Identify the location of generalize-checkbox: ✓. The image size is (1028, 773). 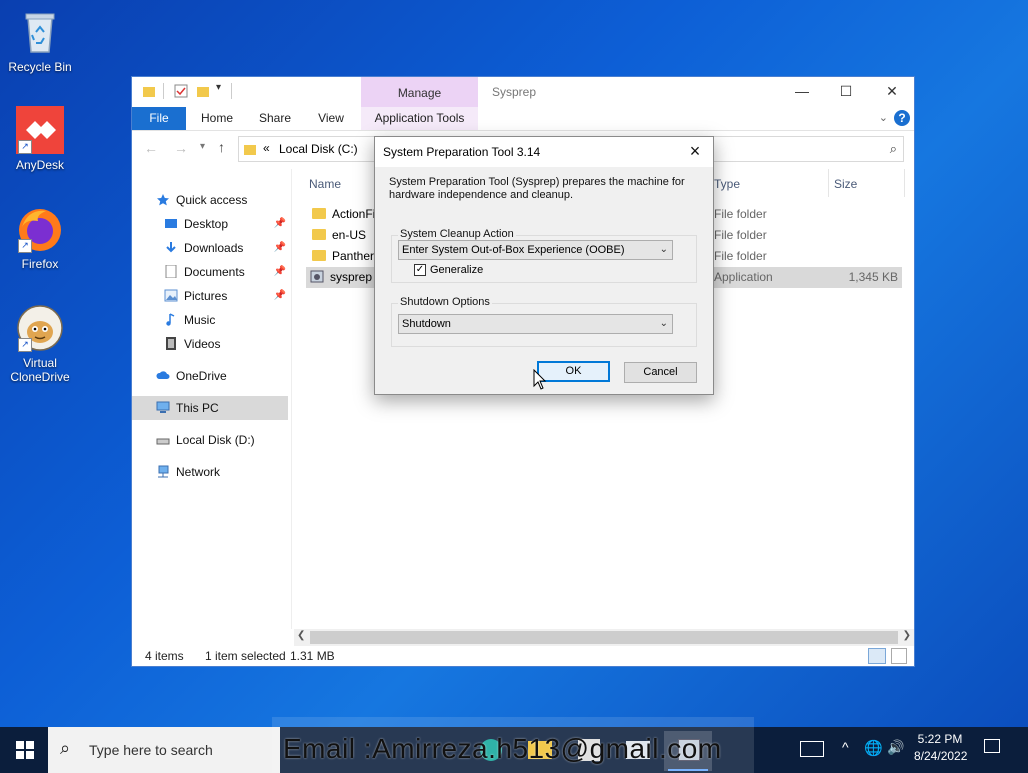
(420, 270).